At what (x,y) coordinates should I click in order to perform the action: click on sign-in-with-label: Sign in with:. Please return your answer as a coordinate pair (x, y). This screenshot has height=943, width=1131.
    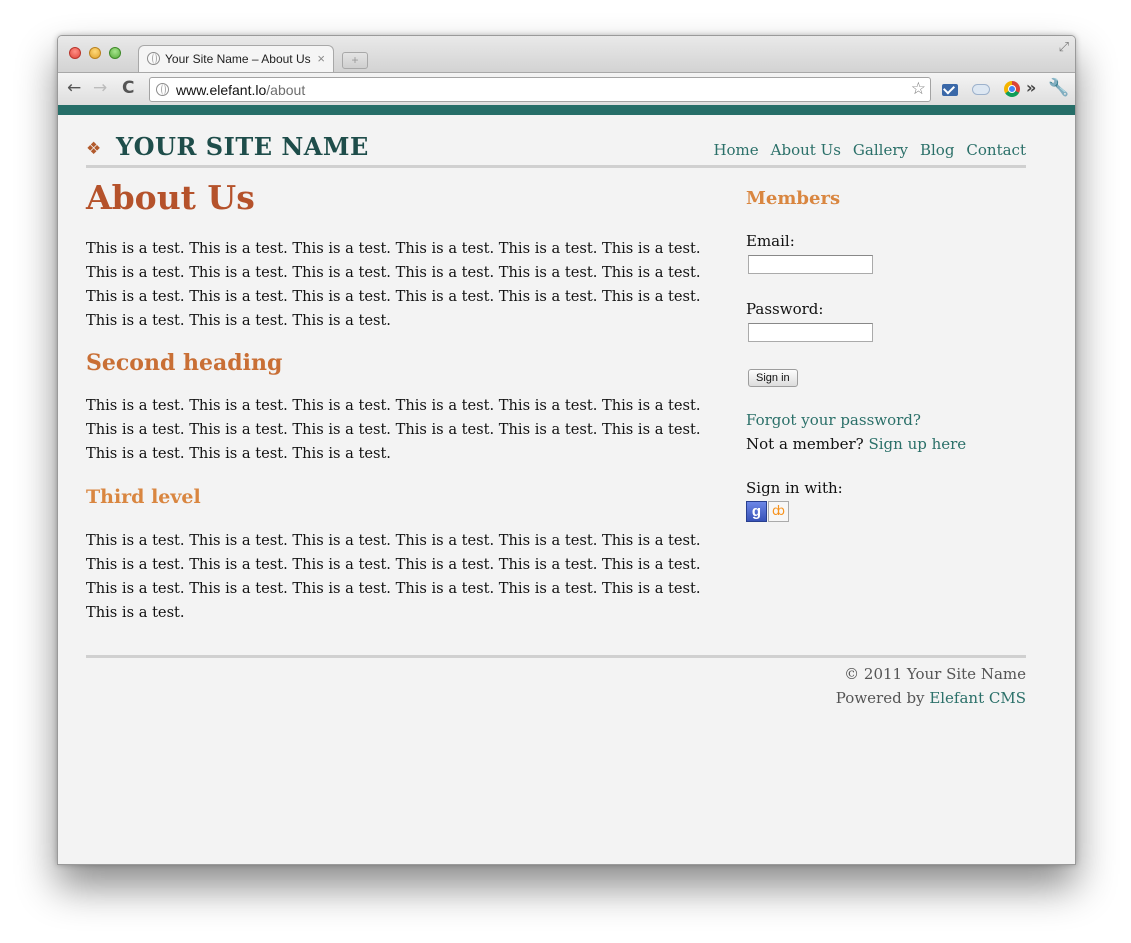
    Looking at the image, I should click on (794, 488).